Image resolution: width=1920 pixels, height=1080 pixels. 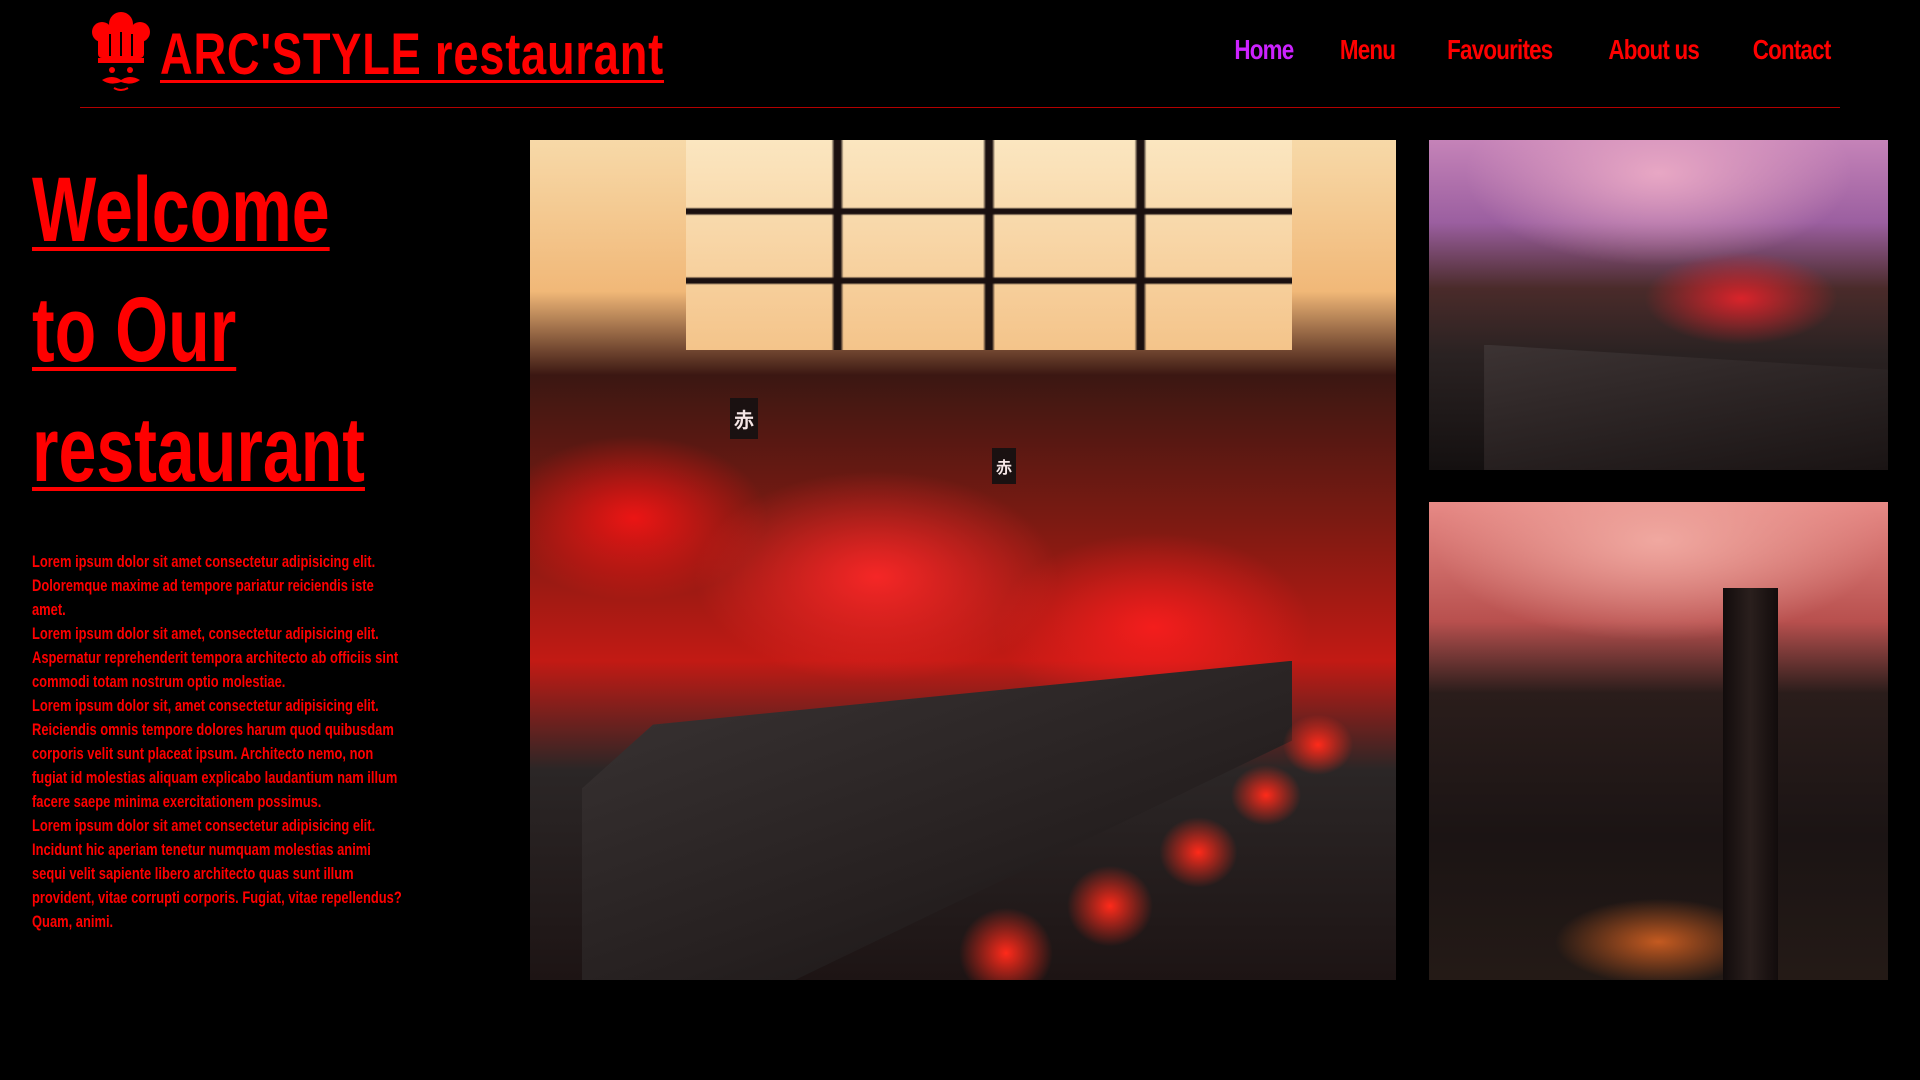 I want to click on photo-ceiling-detail, so click(x=989, y=245).